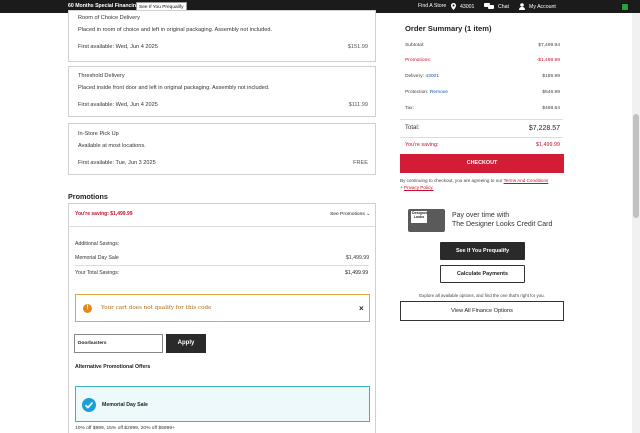 The height and width of the screenshot is (433, 640). What do you see at coordinates (360, 163) in the screenshot?
I see `delivery-price: FREE` at bounding box center [360, 163].